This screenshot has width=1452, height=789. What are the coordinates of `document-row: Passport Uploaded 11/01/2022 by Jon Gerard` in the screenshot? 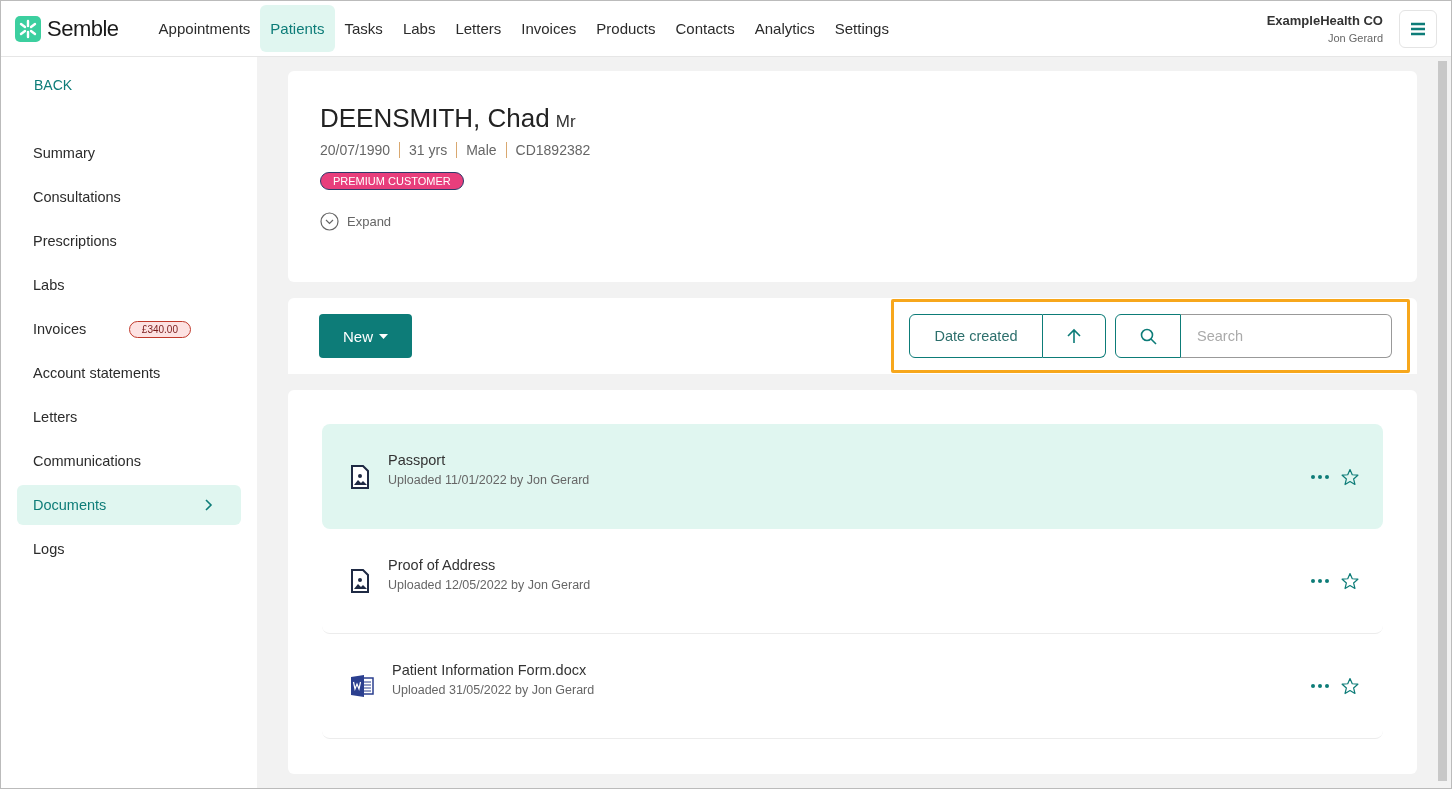 It's located at (852, 476).